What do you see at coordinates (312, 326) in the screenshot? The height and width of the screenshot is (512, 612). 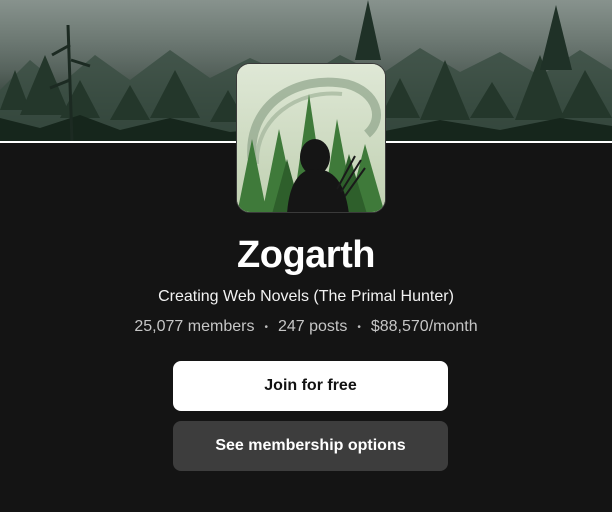 I see `posts-count: 247 posts` at bounding box center [312, 326].